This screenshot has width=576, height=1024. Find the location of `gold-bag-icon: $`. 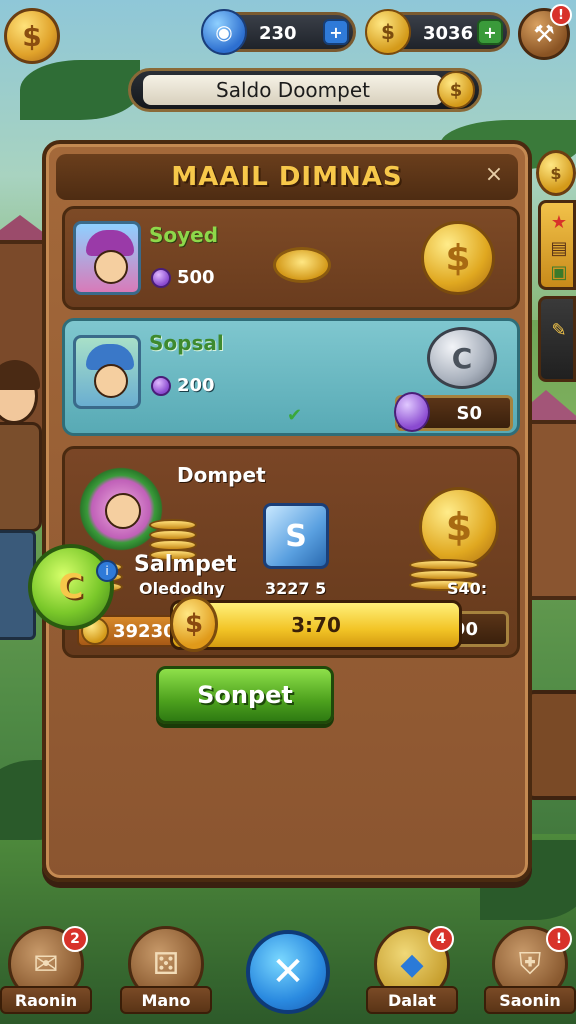

gold-bag-icon: $ is located at coordinates (388, 32).